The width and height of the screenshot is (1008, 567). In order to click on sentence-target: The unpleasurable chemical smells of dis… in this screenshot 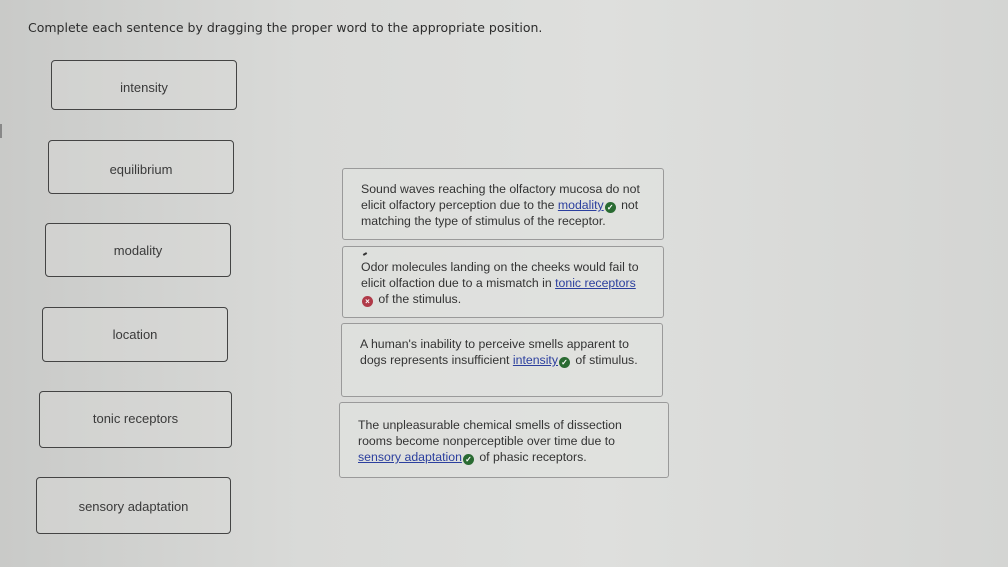, I will do `click(504, 440)`.